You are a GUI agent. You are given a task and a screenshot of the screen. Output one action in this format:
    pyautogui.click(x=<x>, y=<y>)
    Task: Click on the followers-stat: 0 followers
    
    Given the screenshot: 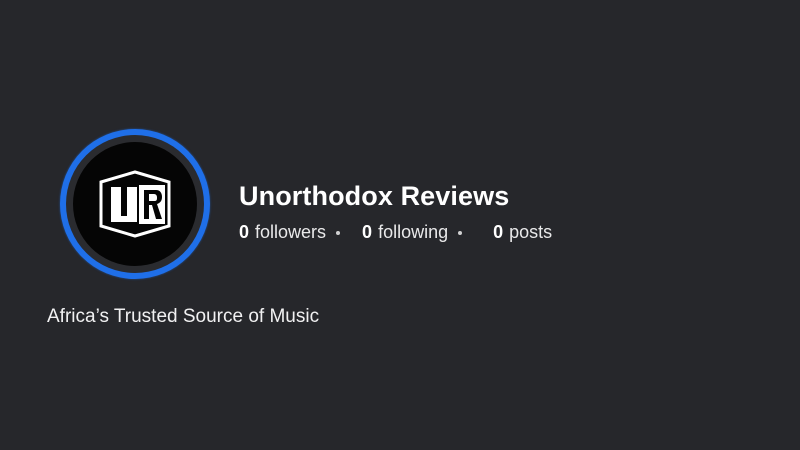 What is the action you would take?
    pyautogui.click(x=282, y=232)
    